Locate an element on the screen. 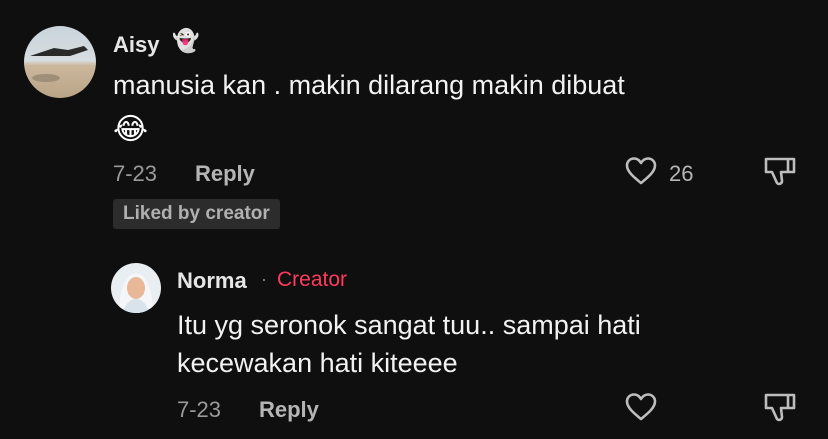 The width and height of the screenshot is (828, 439). reply-text-line2: kecewakan hati kiteeee is located at coordinates (317, 363).